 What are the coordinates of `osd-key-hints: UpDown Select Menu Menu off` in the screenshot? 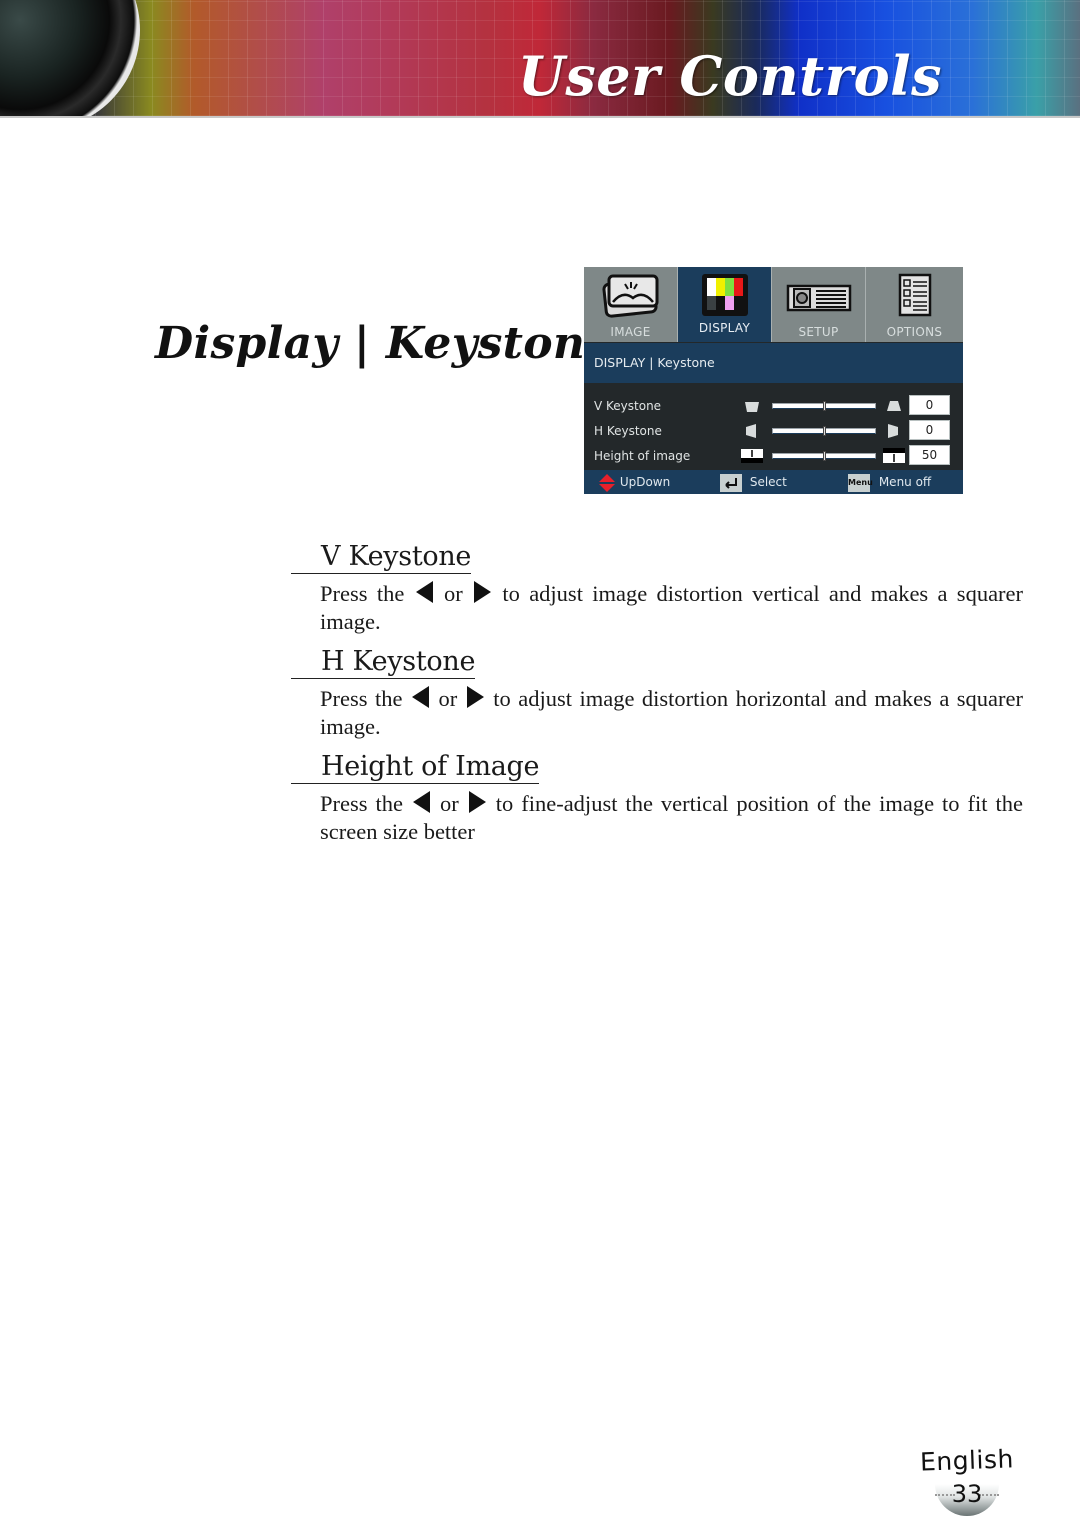 It's located at (773, 482).